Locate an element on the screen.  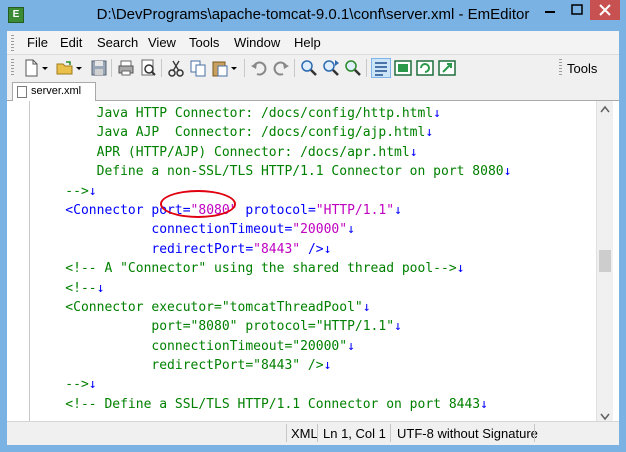
print-preview-icon is located at coordinates (148, 68).